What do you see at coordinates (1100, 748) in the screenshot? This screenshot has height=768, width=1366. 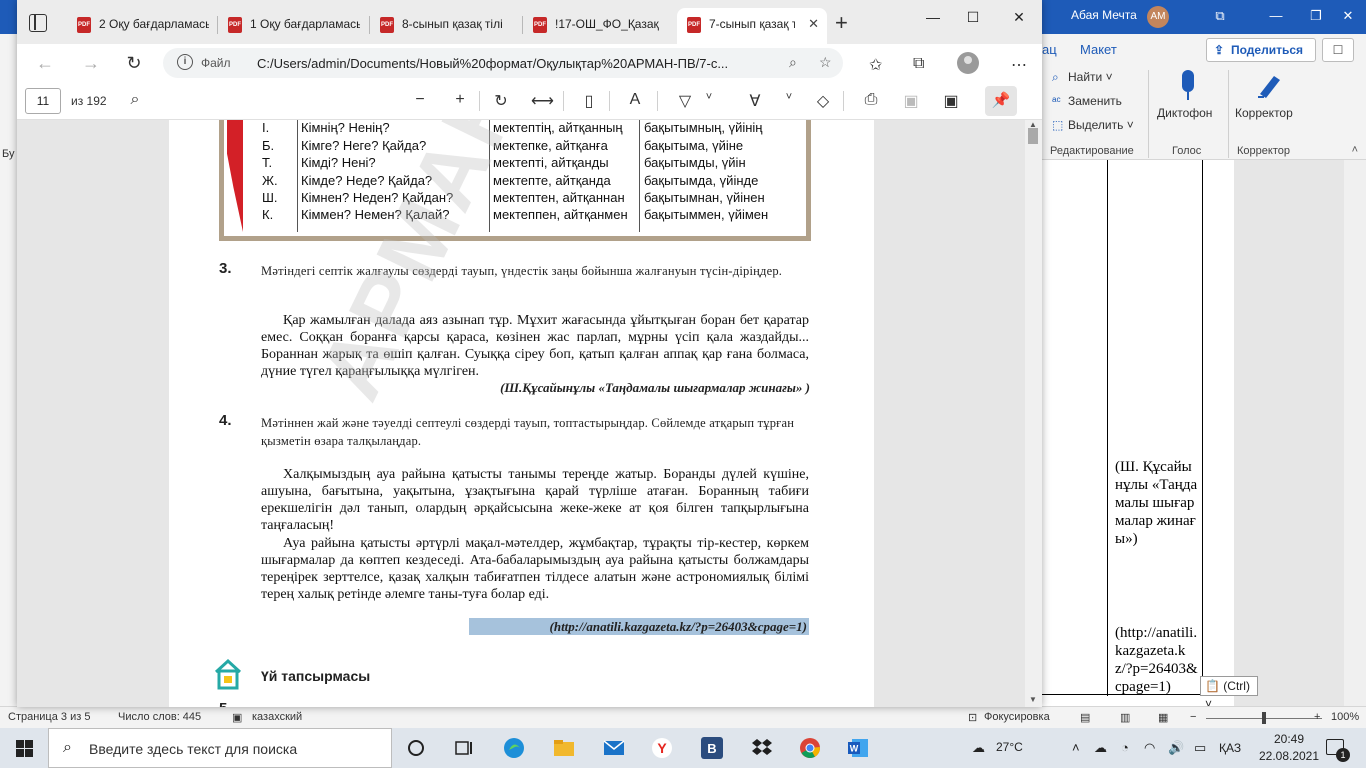 I see `cloud-icon: ☁` at bounding box center [1100, 748].